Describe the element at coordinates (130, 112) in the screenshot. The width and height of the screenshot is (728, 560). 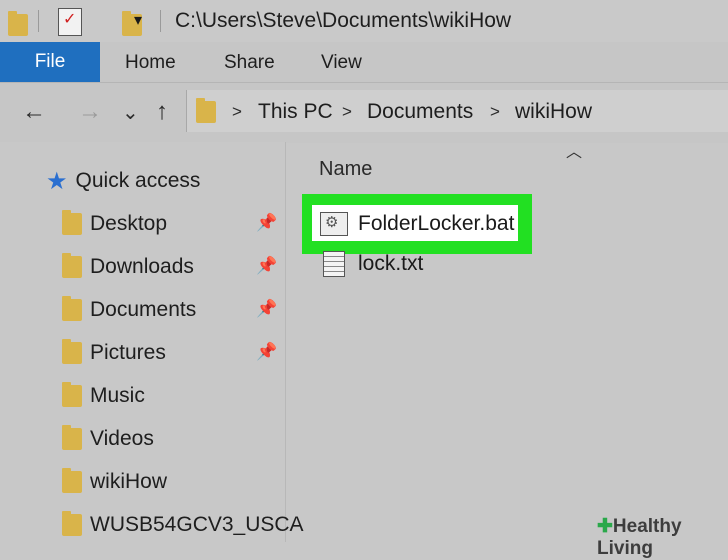
I see `recent-locations-button: ⌄` at that location.